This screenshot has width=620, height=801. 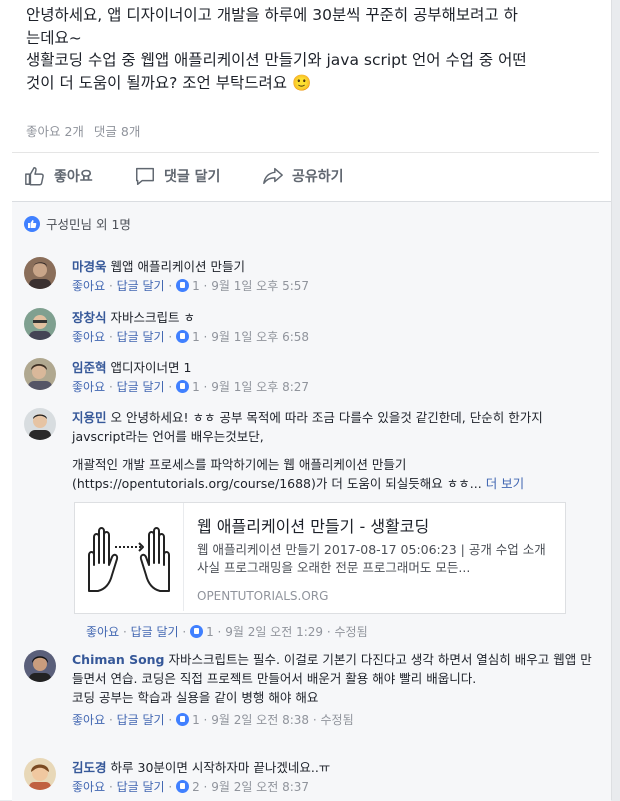 What do you see at coordinates (263, 596) in the screenshot?
I see `link-preview-domain: OPENTUTORIALS.ORG` at bounding box center [263, 596].